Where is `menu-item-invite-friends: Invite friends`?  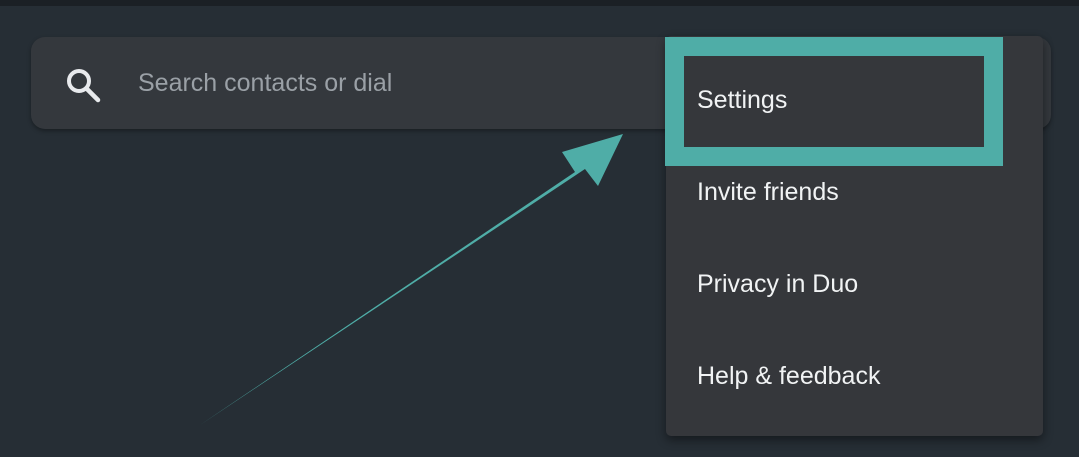 menu-item-invite-friends: Invite friends is located at coordinates (854, 192).